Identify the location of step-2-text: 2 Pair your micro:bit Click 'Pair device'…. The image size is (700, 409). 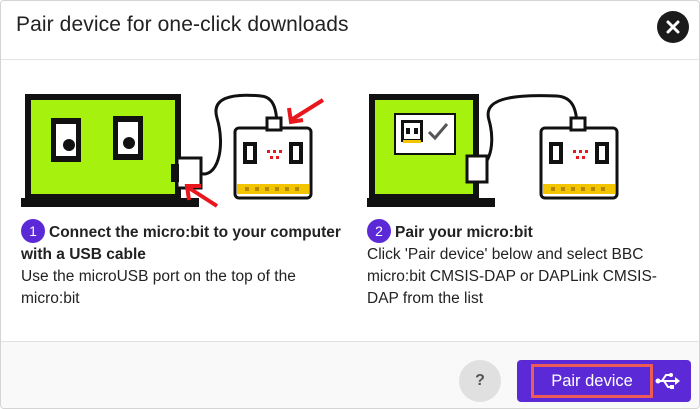
(522, 264).